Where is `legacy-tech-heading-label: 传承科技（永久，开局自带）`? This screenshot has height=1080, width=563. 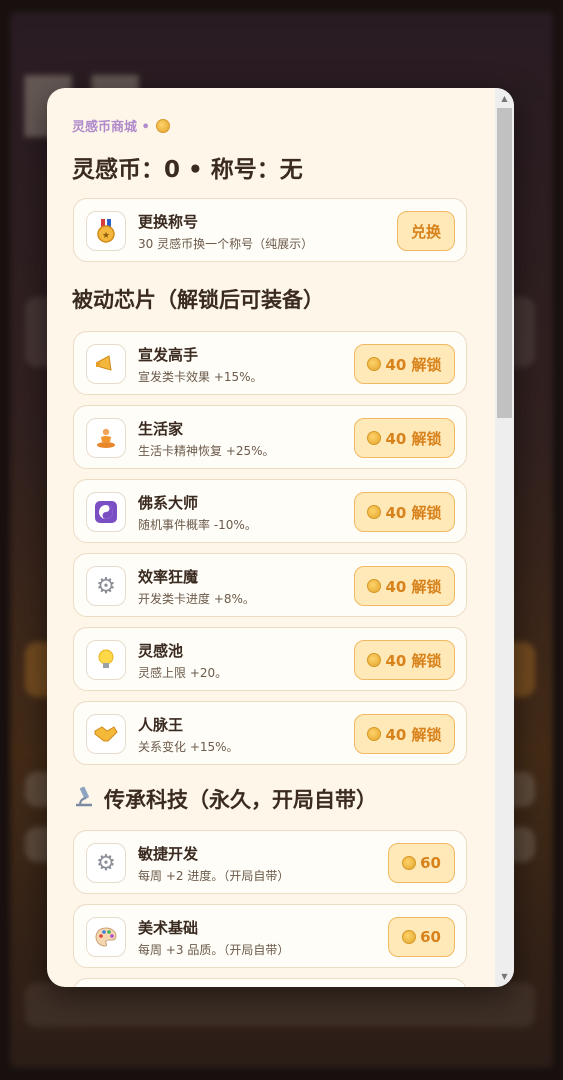
legacy-tech-heading-label: 传承科技（永久，开局自带） is located at coordinates (240, 800).